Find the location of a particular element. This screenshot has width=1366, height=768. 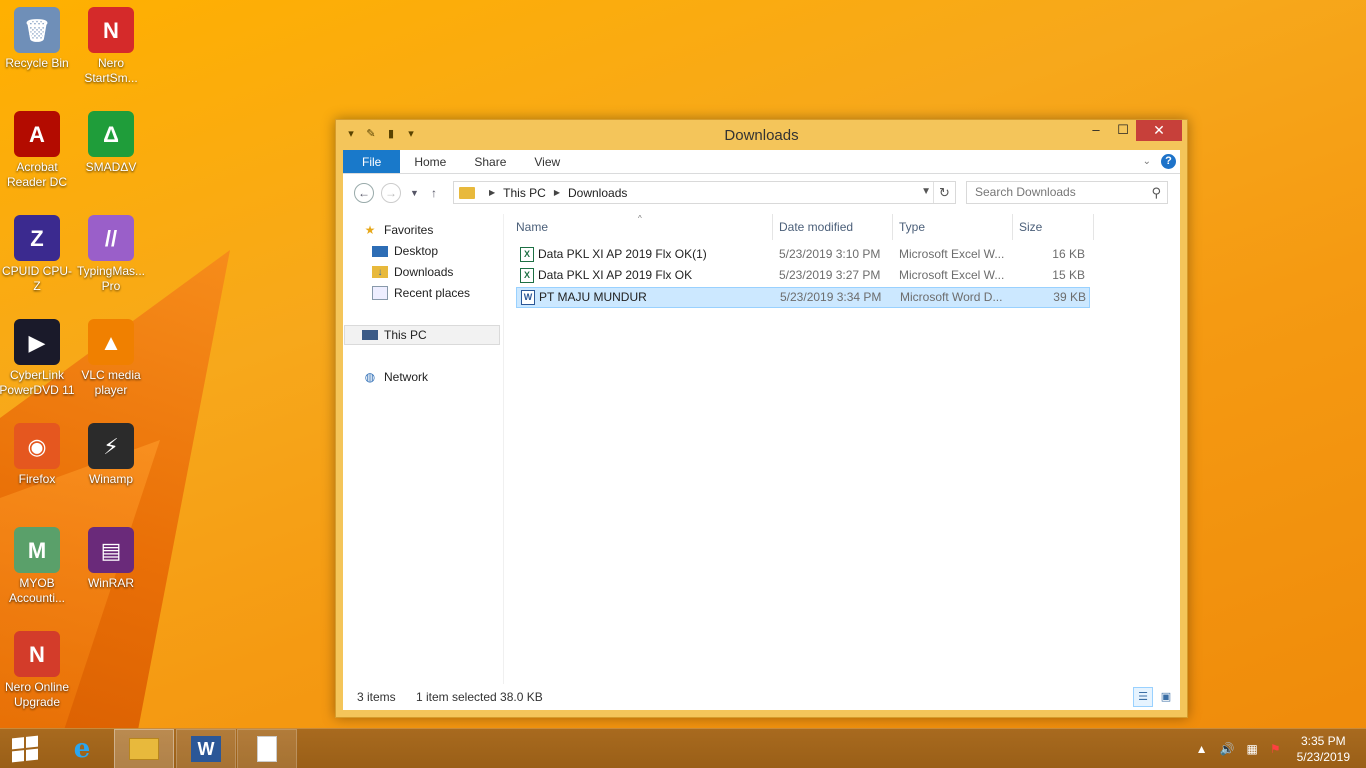

nav-desktop: Desktop is located at coordinates (405, 251).